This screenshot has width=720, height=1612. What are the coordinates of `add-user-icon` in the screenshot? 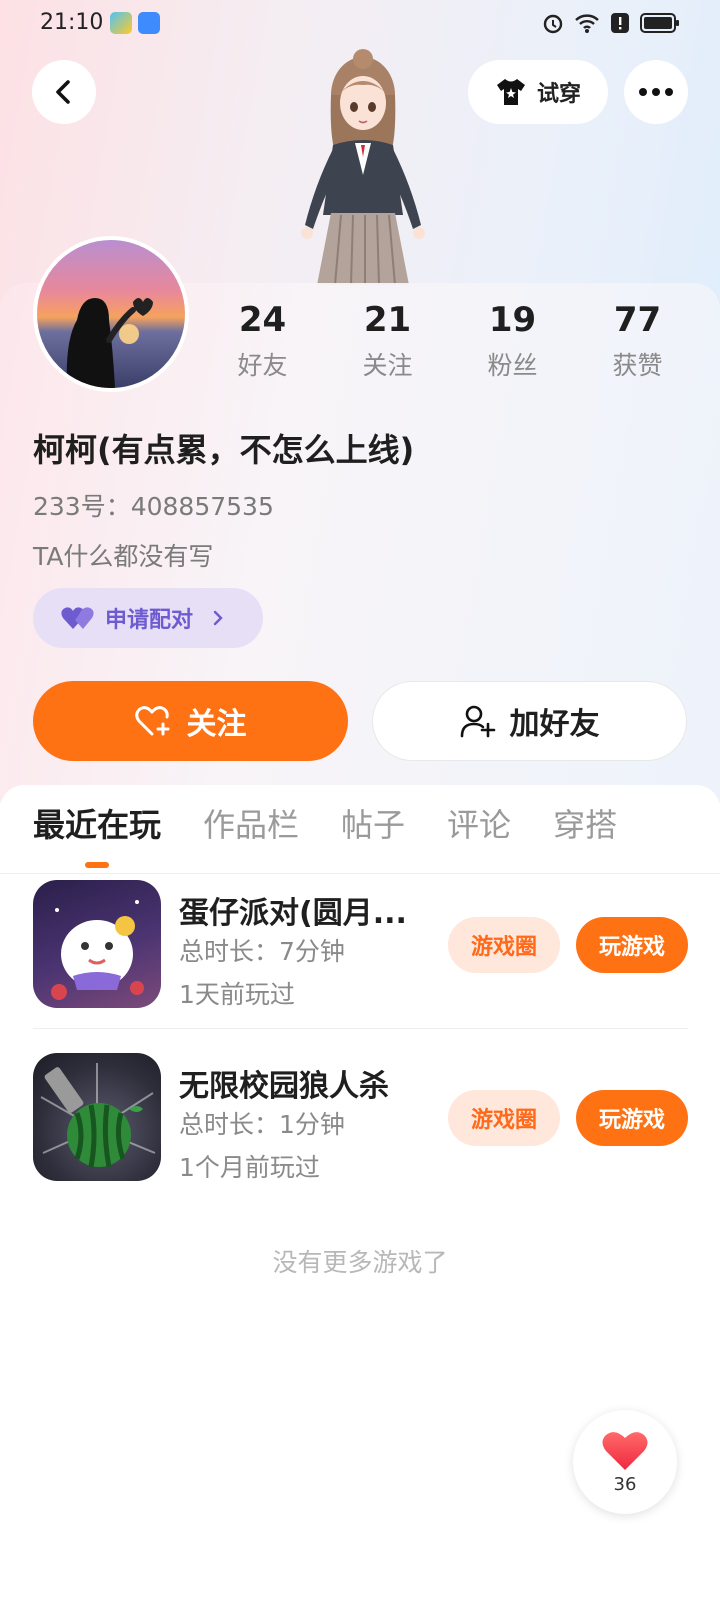 It's located at (477, 721).